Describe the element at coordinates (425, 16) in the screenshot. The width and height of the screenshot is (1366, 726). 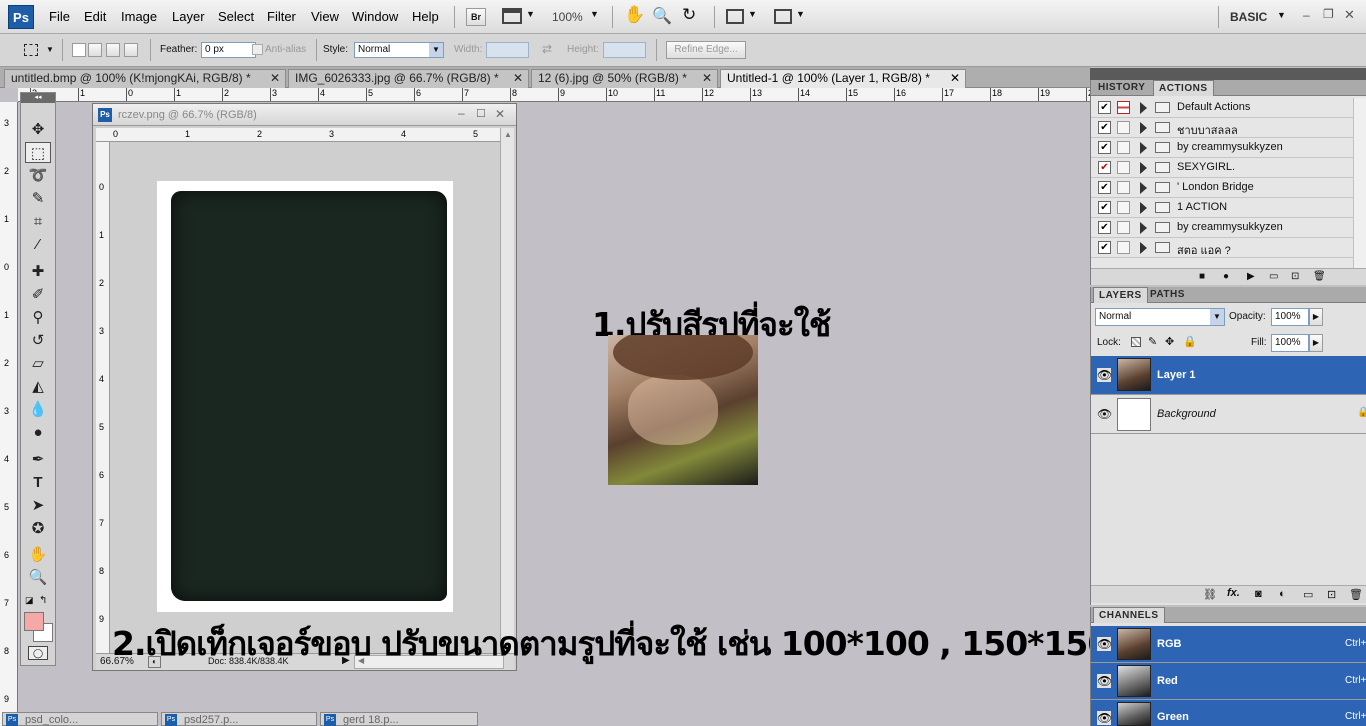
I see `menu-help: Help` at that location.